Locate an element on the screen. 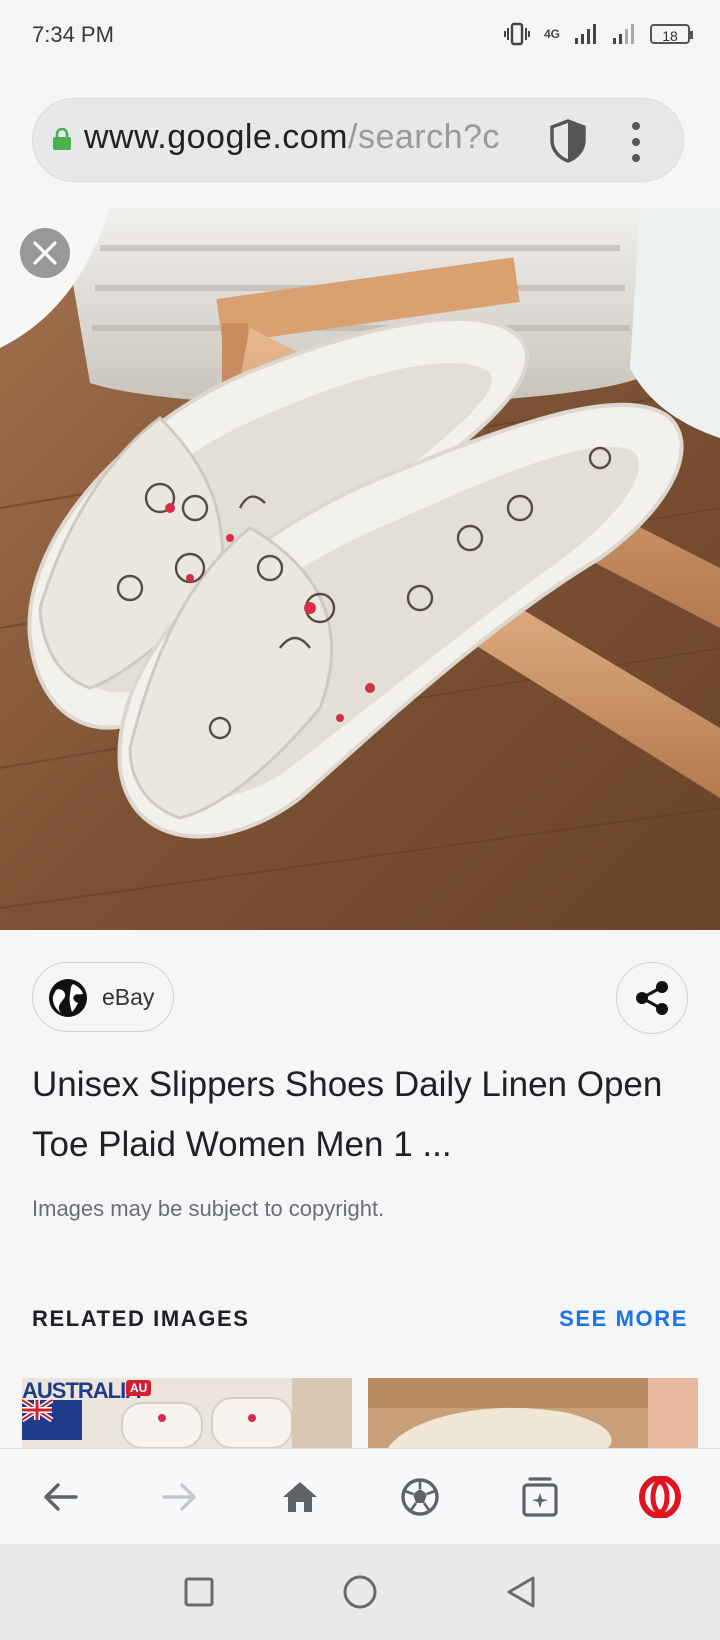  url-text: www.google.com/search?c is located at coordinates (309, 137).